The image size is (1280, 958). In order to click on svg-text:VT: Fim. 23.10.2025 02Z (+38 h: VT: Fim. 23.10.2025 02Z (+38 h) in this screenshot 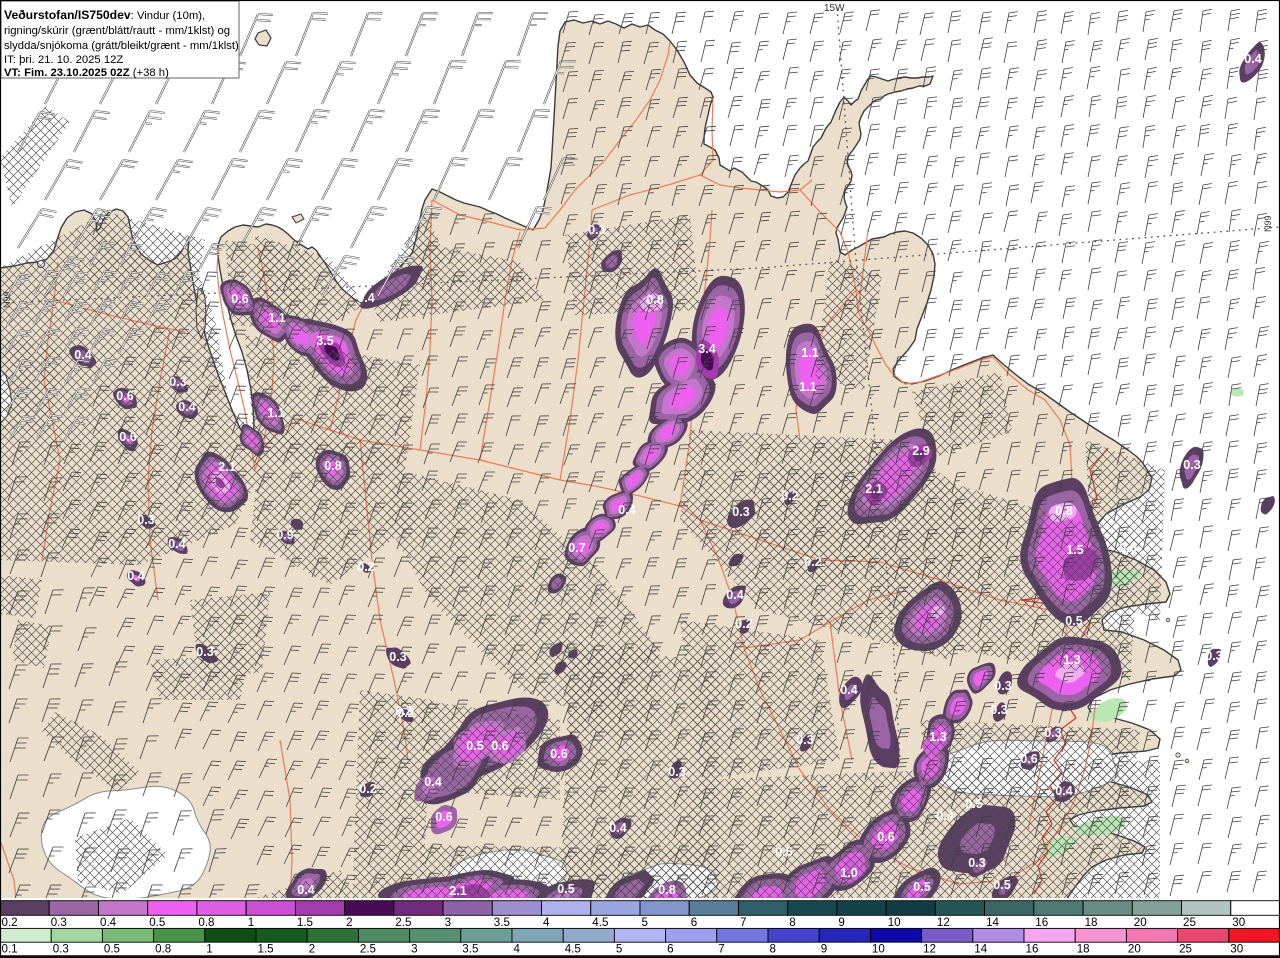, I will do `click(86, 73)`.